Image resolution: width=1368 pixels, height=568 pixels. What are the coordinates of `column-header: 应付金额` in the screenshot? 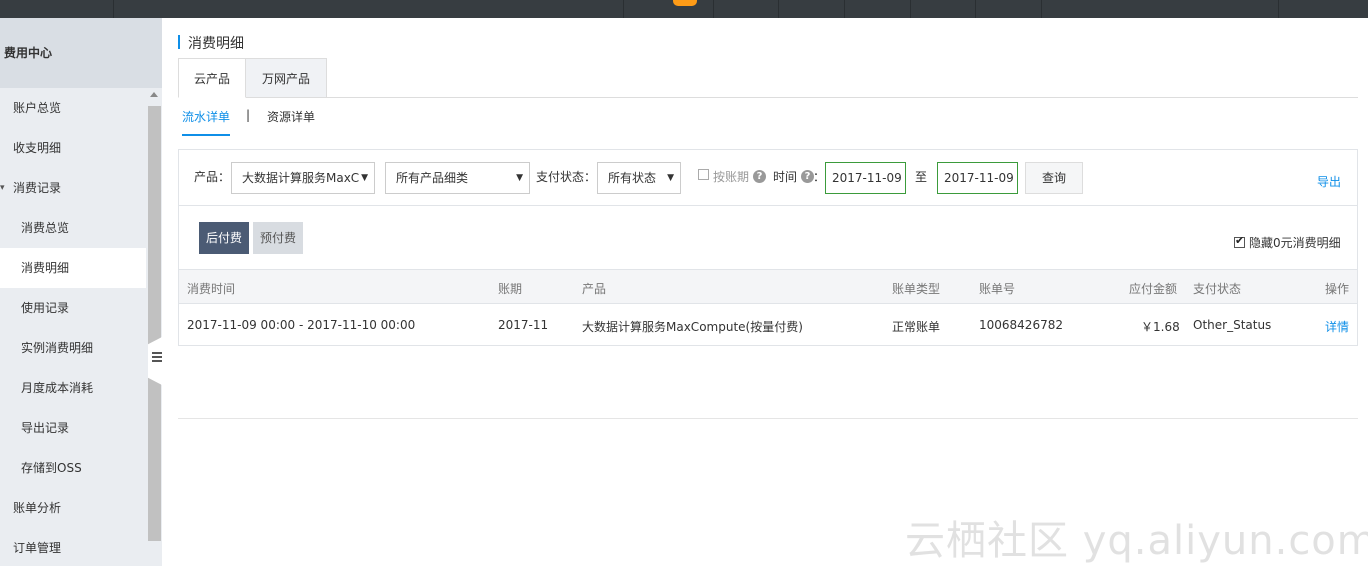 It's located at (1153, 289).